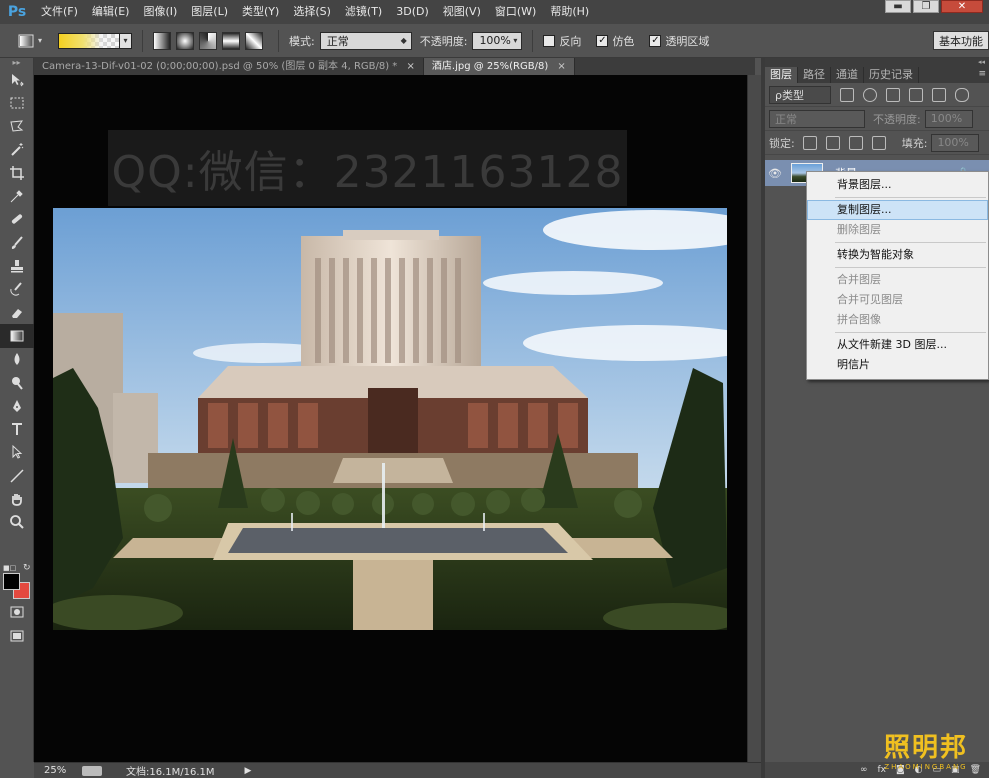  Describe the element at coordinates (847, 75) in the screenshot. I see `tab-channels: 通道` at that location.